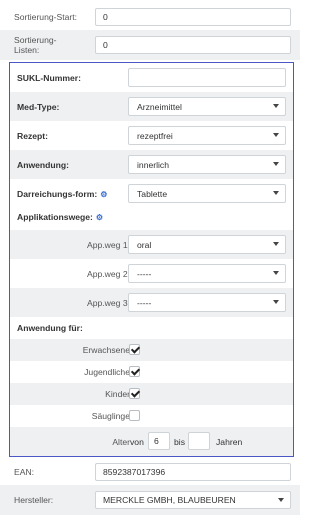 This screenshot has width=320, height=523. I want to click on sukl-label: SUKL-Nummer:, so click(49, 78).